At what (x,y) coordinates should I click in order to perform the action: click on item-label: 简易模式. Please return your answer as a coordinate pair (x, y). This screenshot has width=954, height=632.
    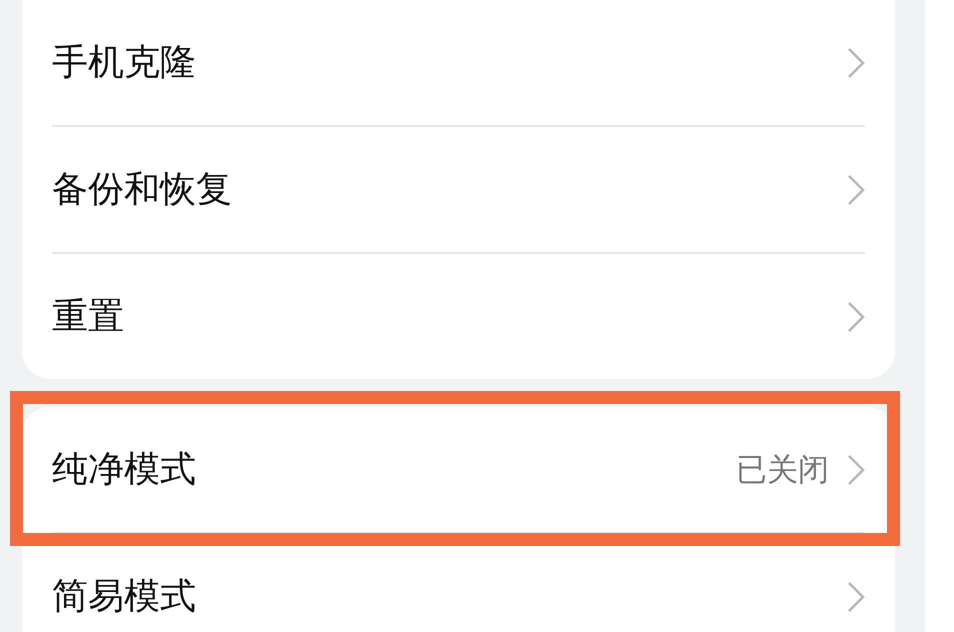
    Looking at the image, I should click on (124, 597).